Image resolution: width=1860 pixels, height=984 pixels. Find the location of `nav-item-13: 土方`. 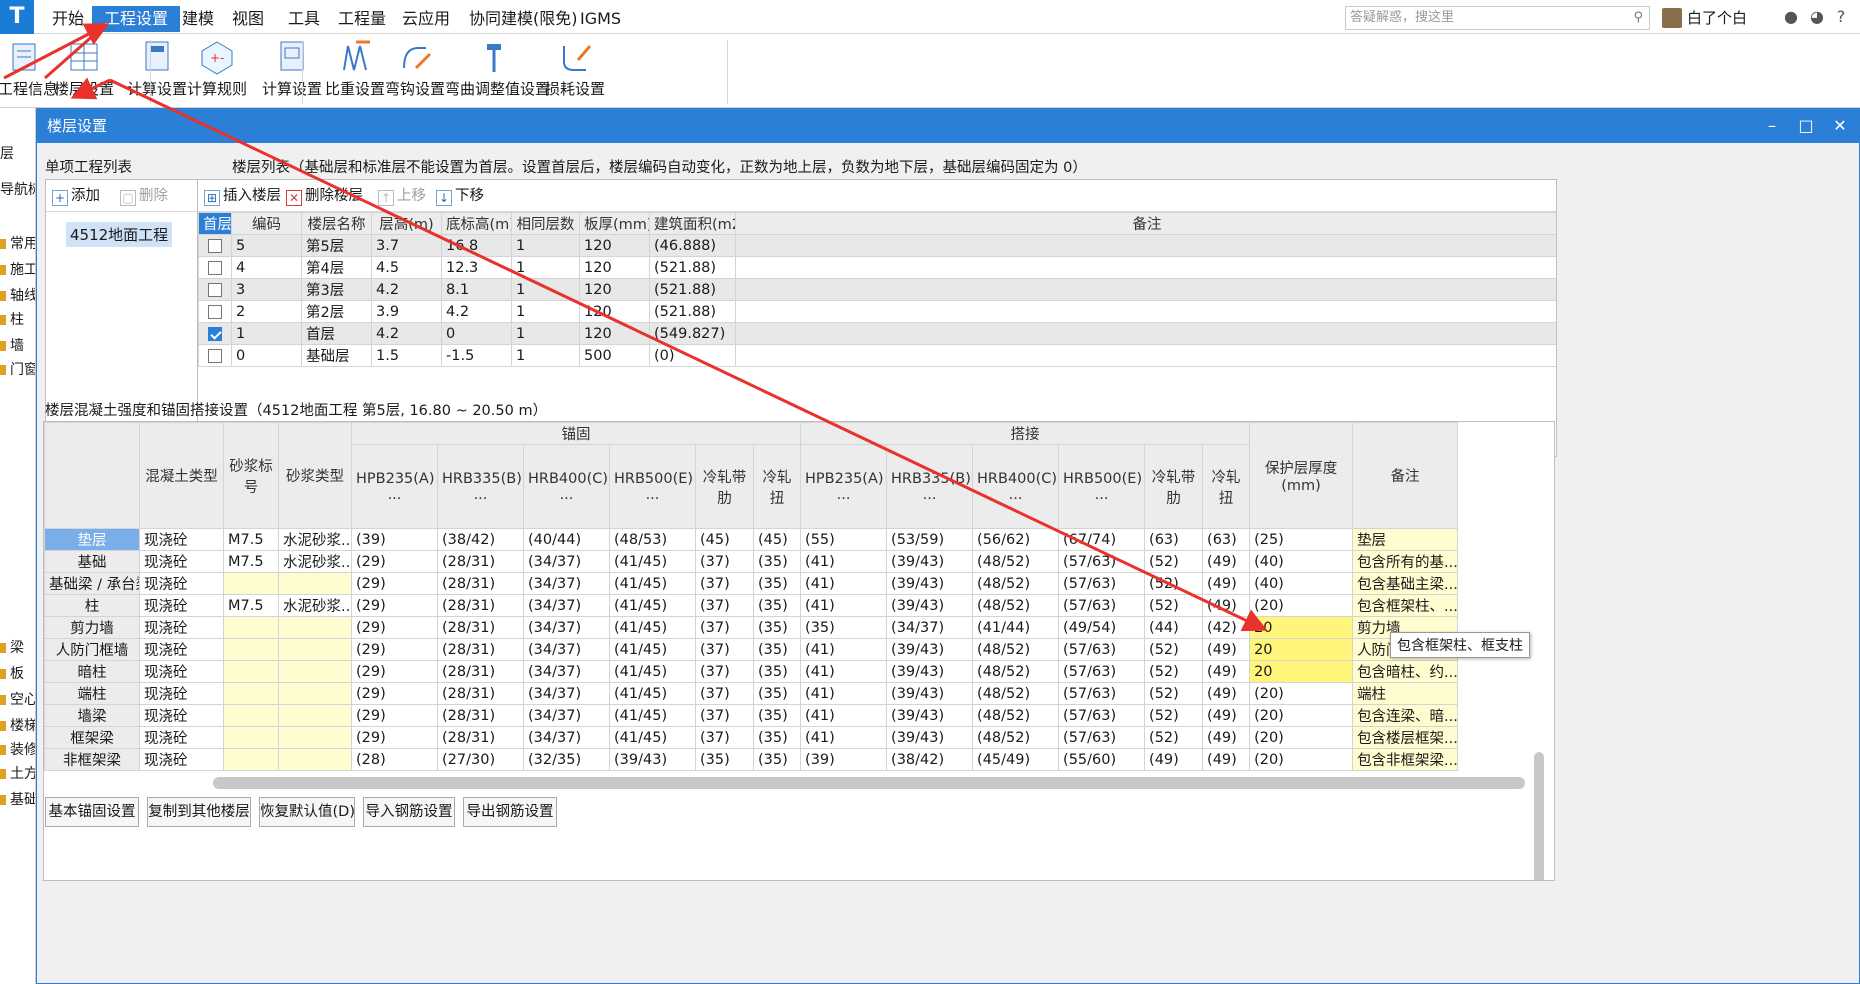

nav-item-13: 土方 is located at coordinates (17, 774).